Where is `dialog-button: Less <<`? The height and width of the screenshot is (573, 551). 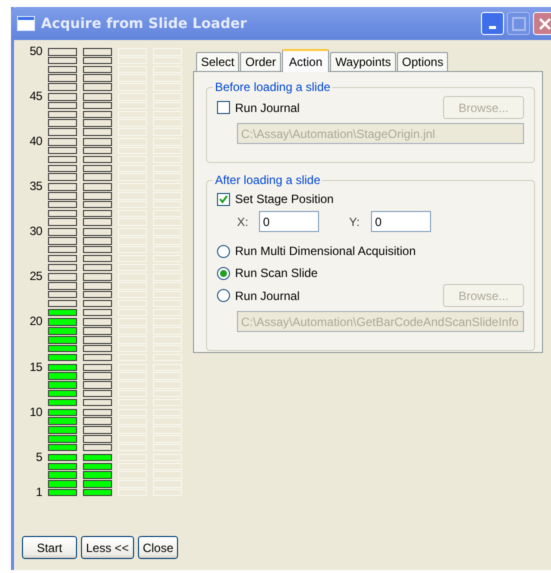 dialog-button: Less << is located at coordinates (107, 547).